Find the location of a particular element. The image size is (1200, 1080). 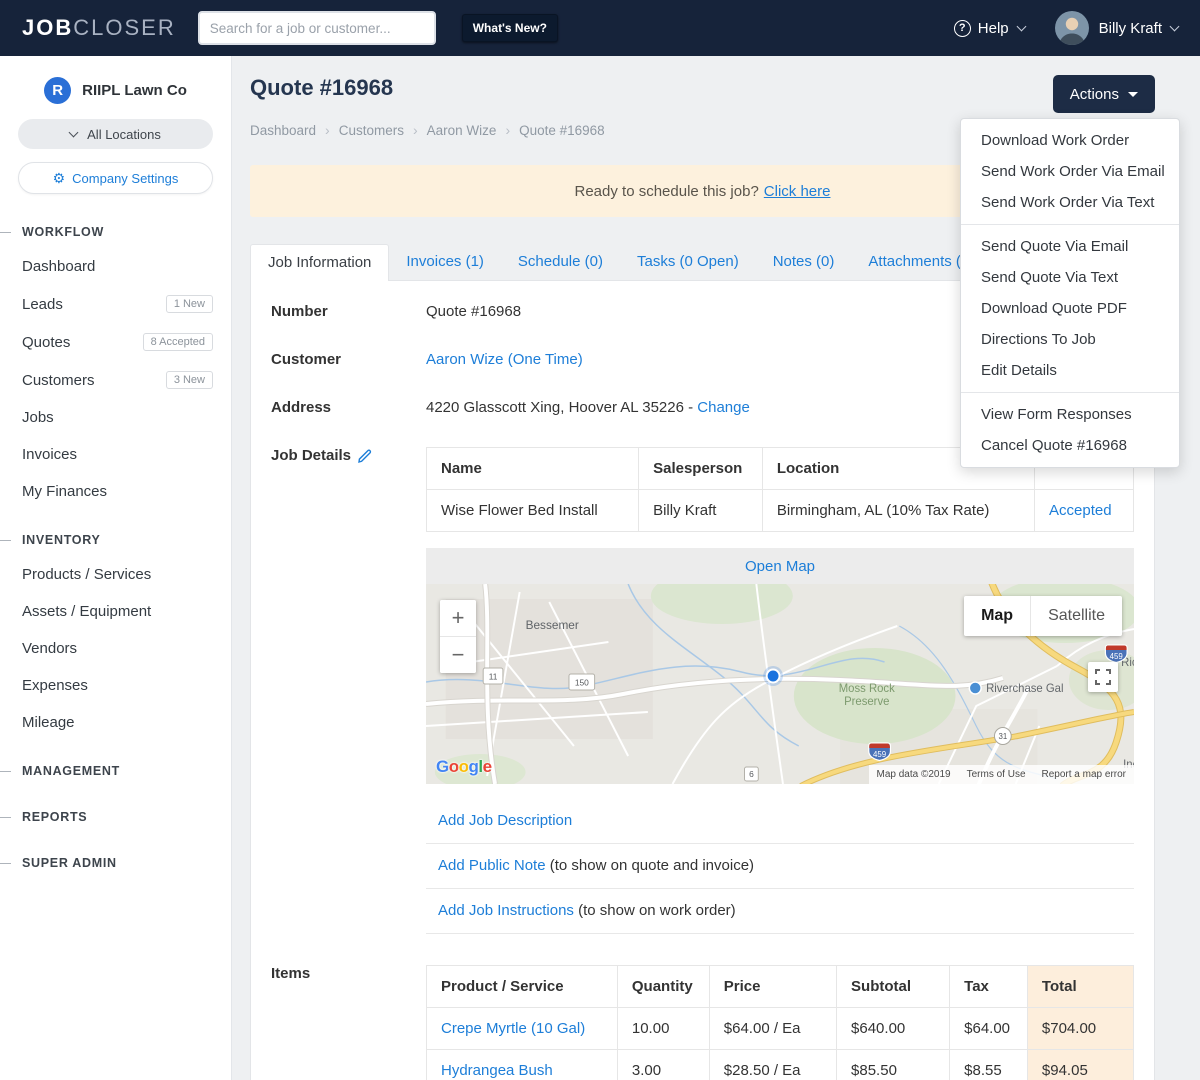

svg-text: 459 is located at coordinates (880, 754).